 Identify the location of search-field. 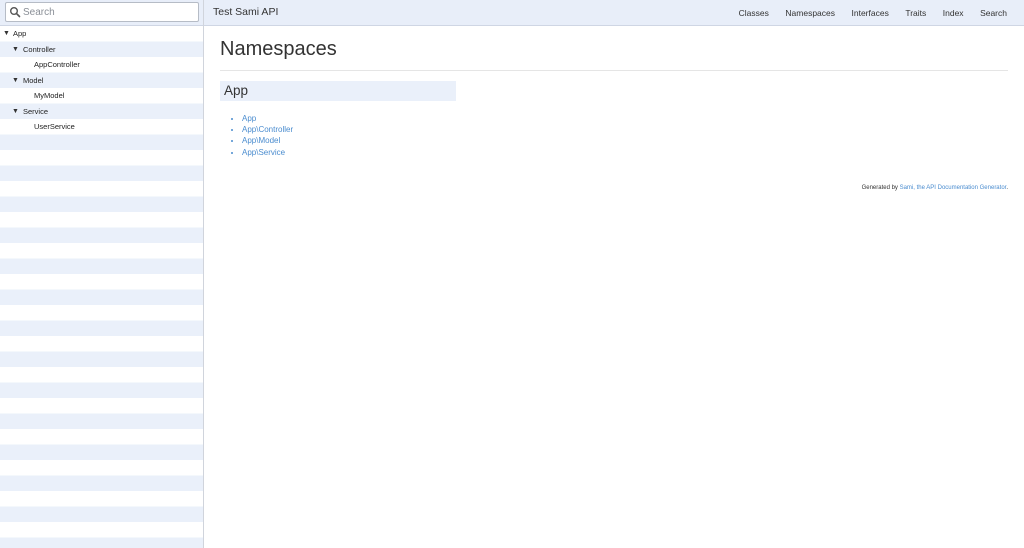
(102, 12).